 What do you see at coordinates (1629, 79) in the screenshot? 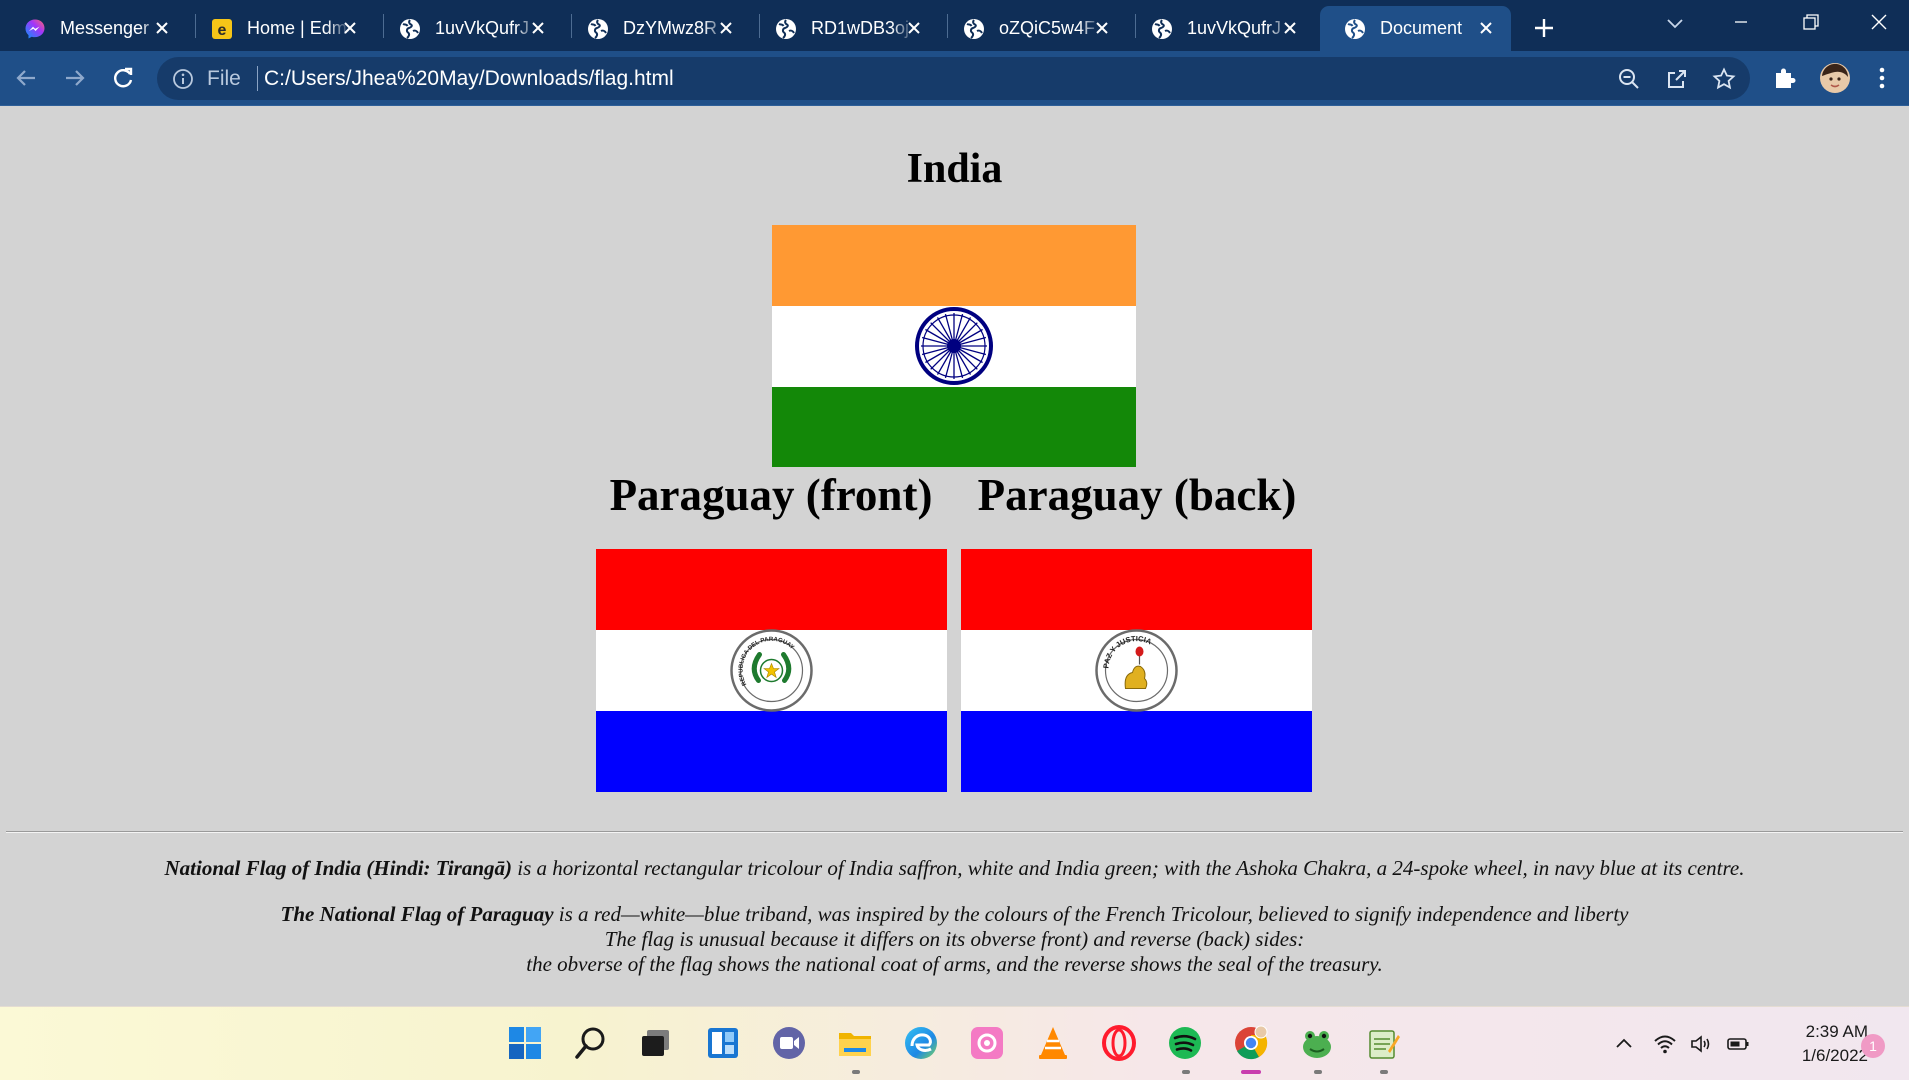
I see `zoom-out-icon` at bounding box center [1629, 79].